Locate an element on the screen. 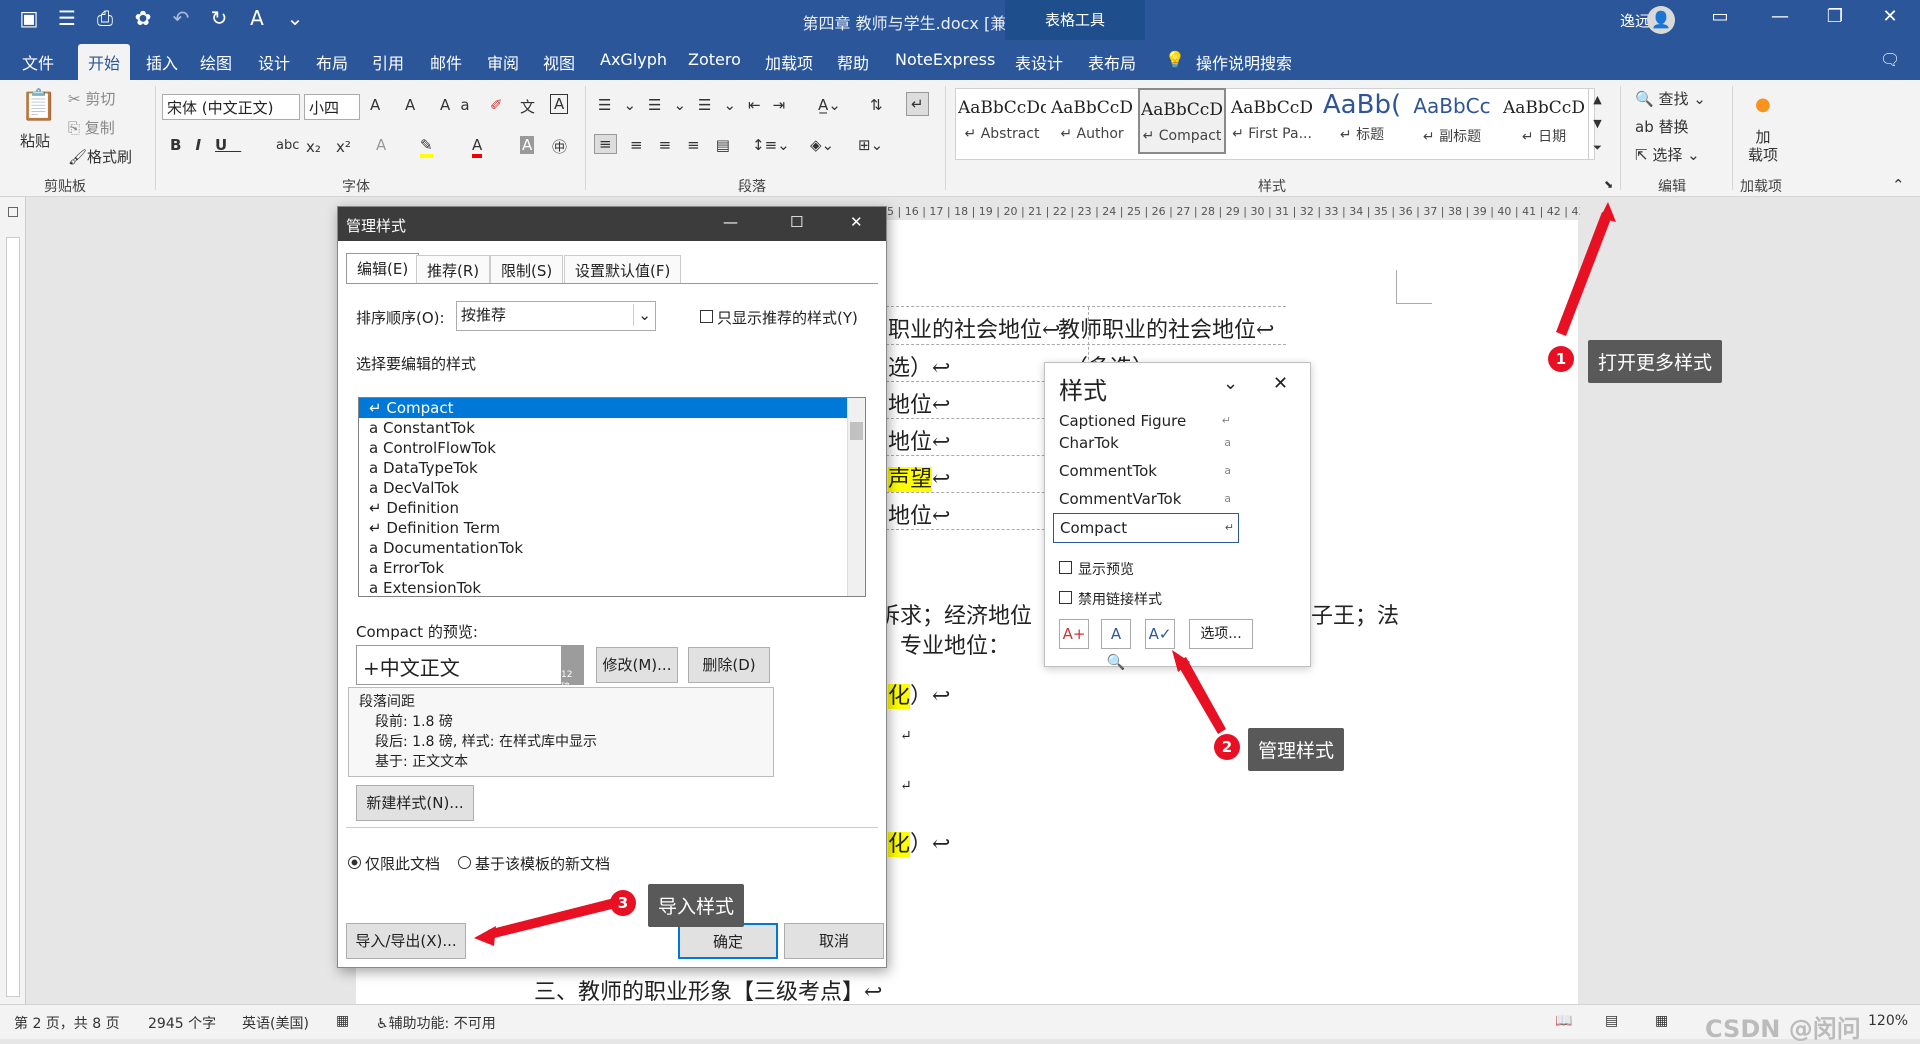 This screenshot has height=1044, width=1920. callout-more-styles: 打开更多样式 is located at coordinates (1655, 361).